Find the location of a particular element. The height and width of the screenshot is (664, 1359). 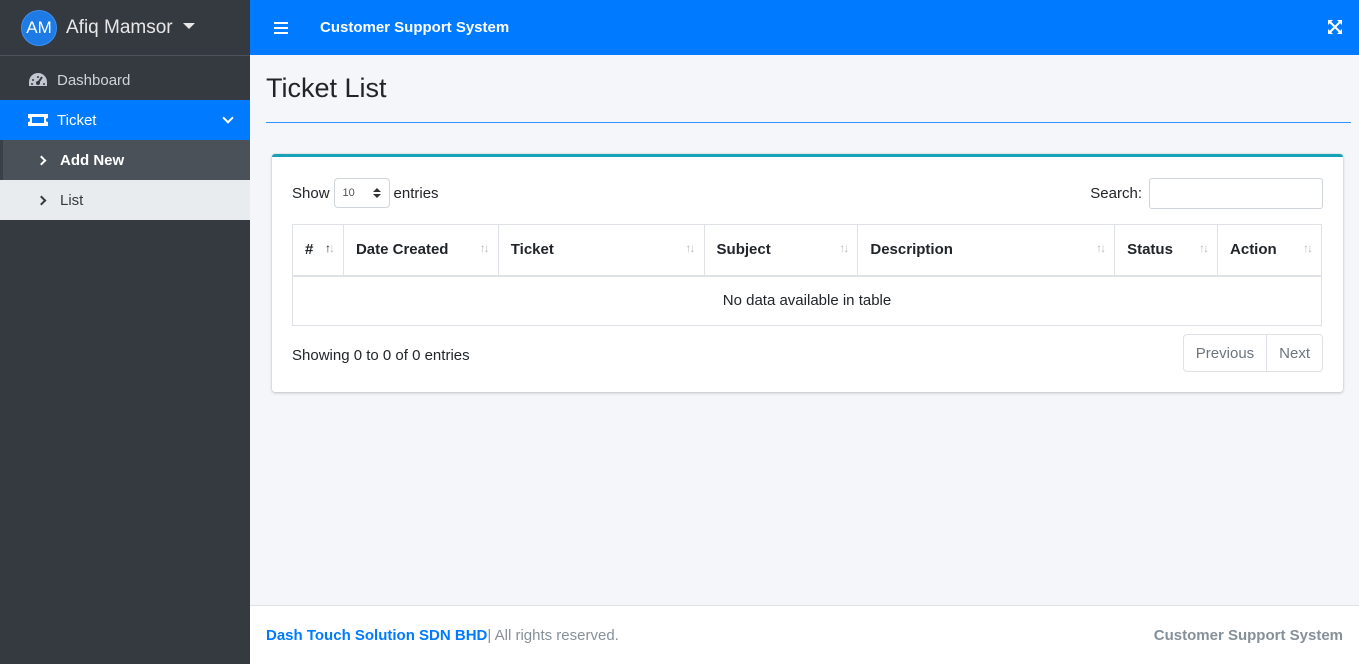

empty-table-message: No data available in table is located at coordinates (807, 300).